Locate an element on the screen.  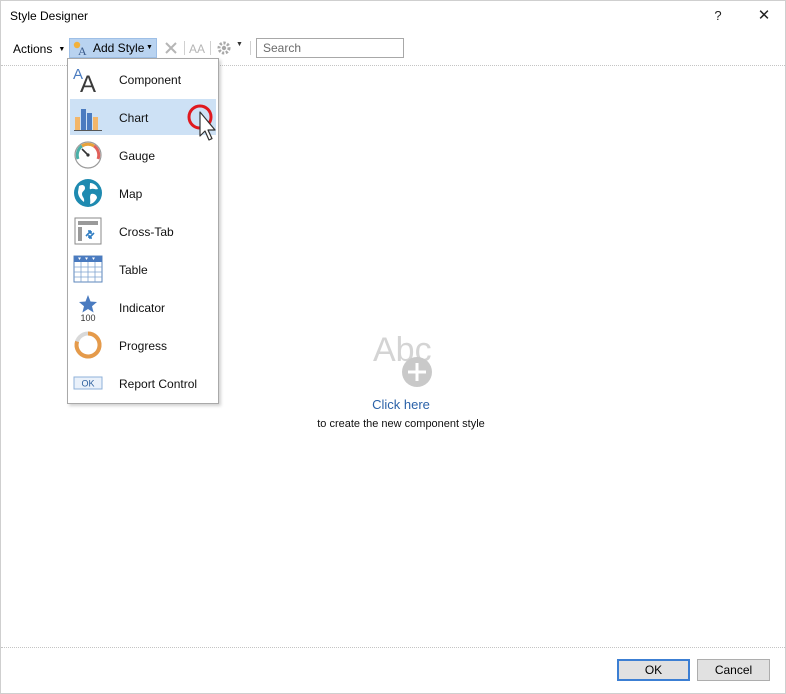
menu-item-component: A A Component is located at coordinates (143, 79).